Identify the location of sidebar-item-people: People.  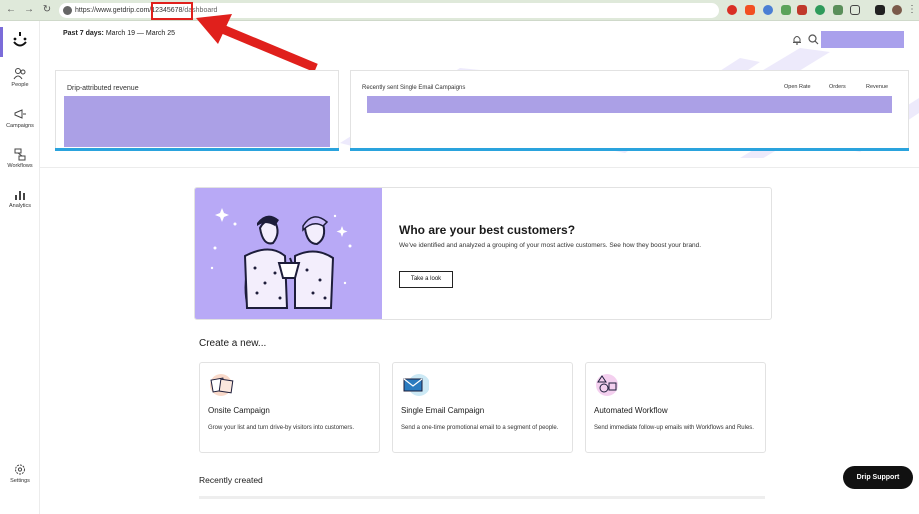
(20, 77).